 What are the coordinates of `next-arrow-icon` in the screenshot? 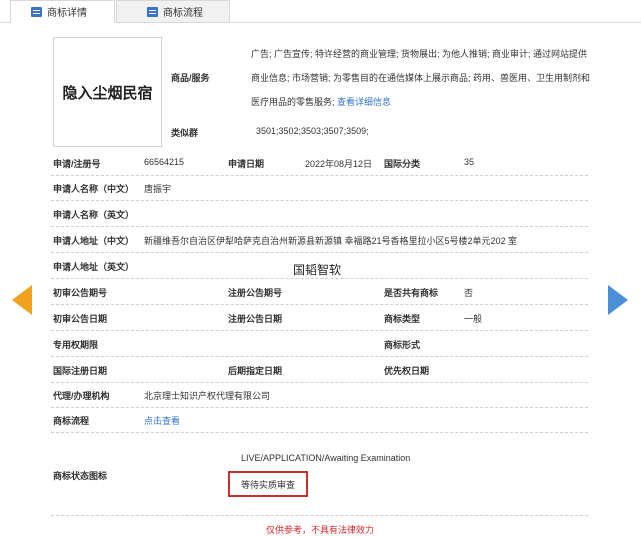 It's located at (618, 300).